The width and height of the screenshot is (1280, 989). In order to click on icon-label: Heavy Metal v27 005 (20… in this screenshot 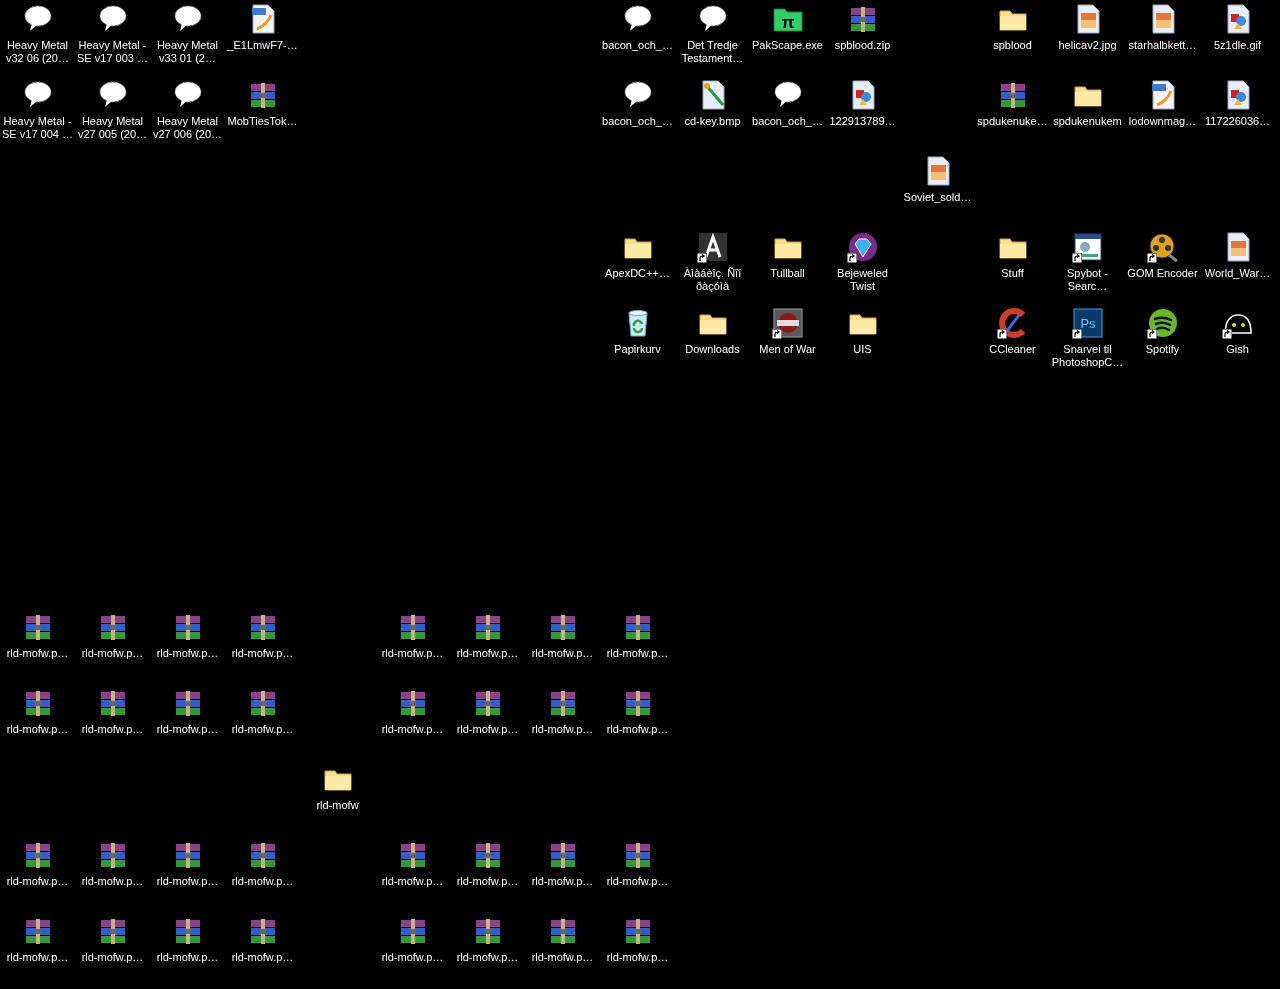, I will do `click(112, 128)`.